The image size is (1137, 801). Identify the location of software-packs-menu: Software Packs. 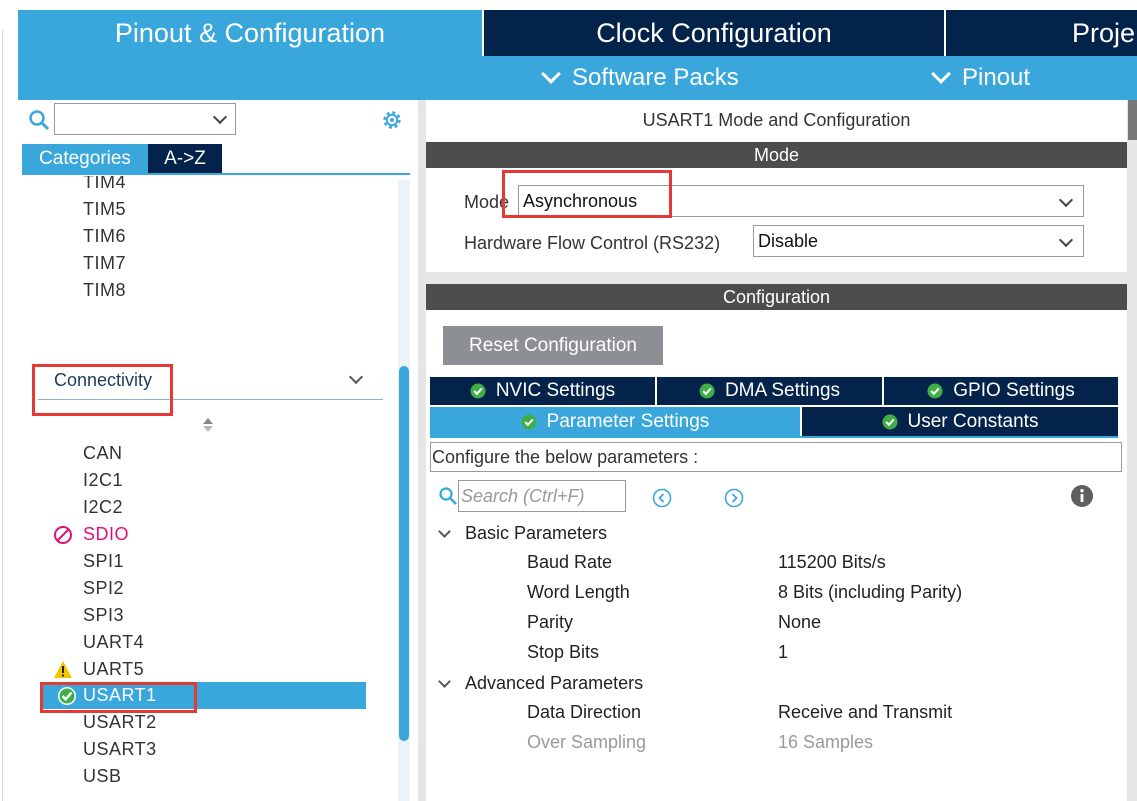
(640, 78).